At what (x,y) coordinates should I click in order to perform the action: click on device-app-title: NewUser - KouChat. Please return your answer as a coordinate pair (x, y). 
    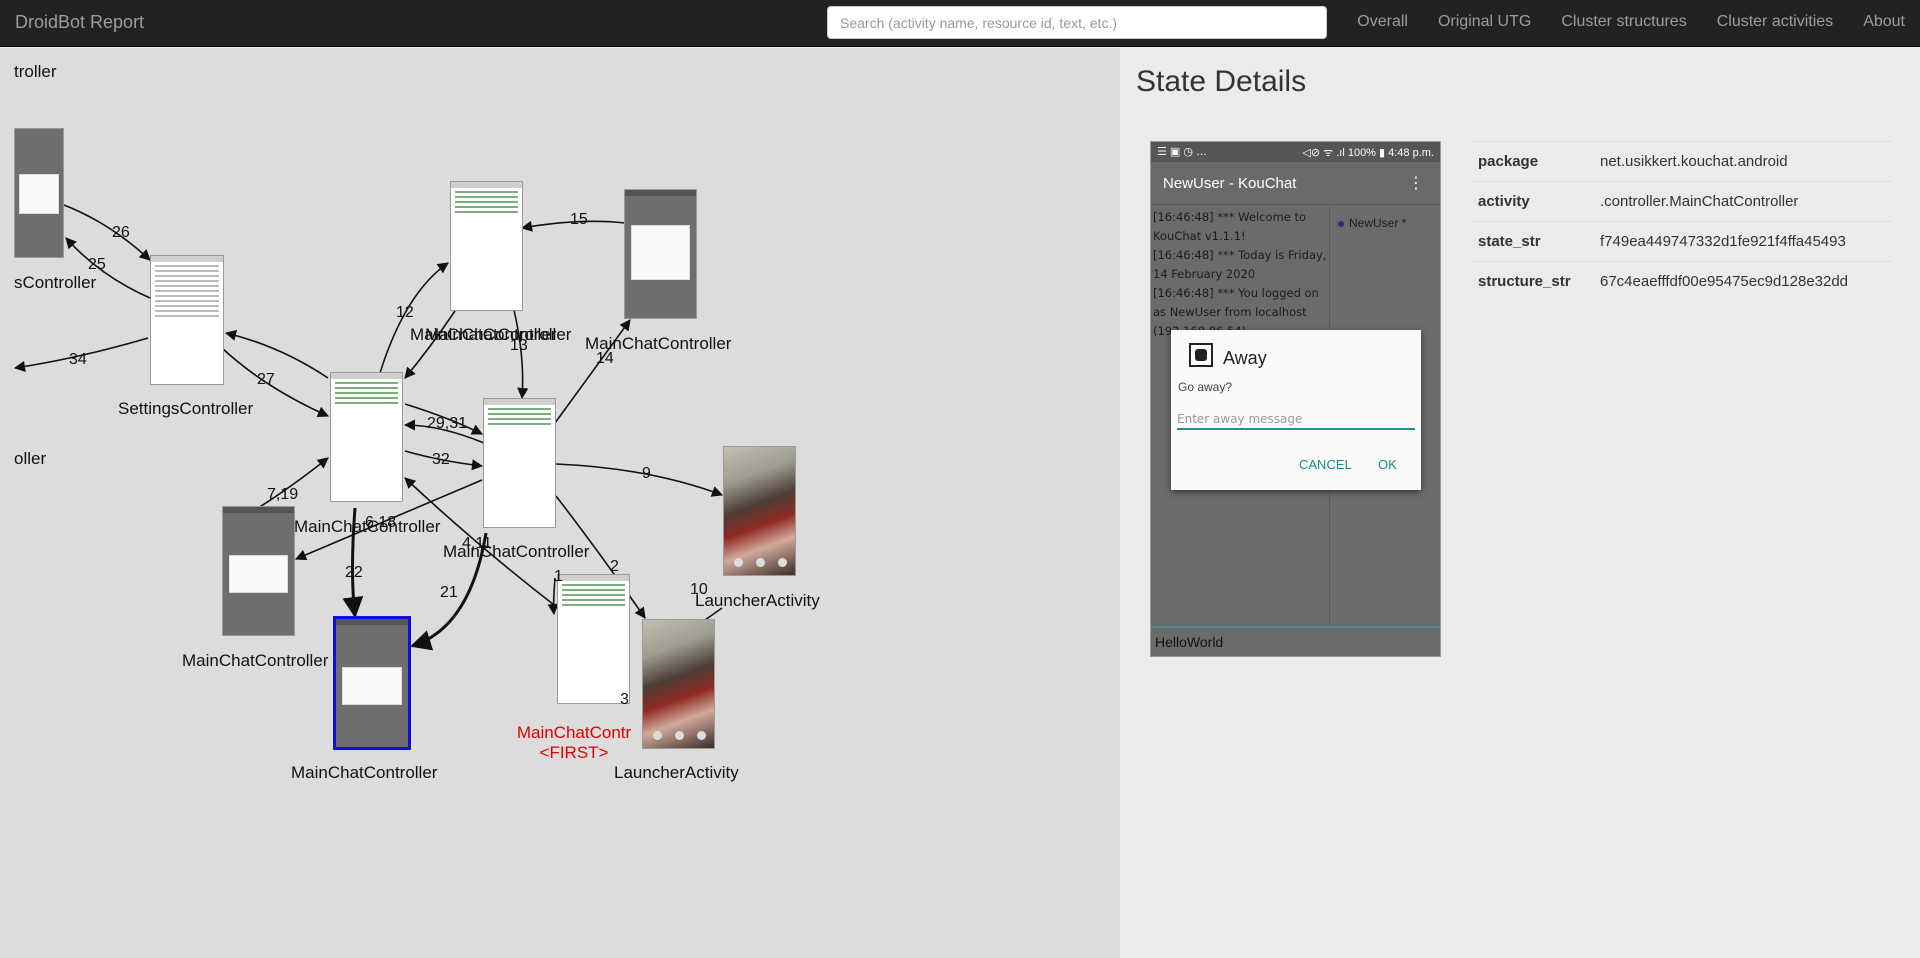
    Looking at the image, I should click on (1230, 183).